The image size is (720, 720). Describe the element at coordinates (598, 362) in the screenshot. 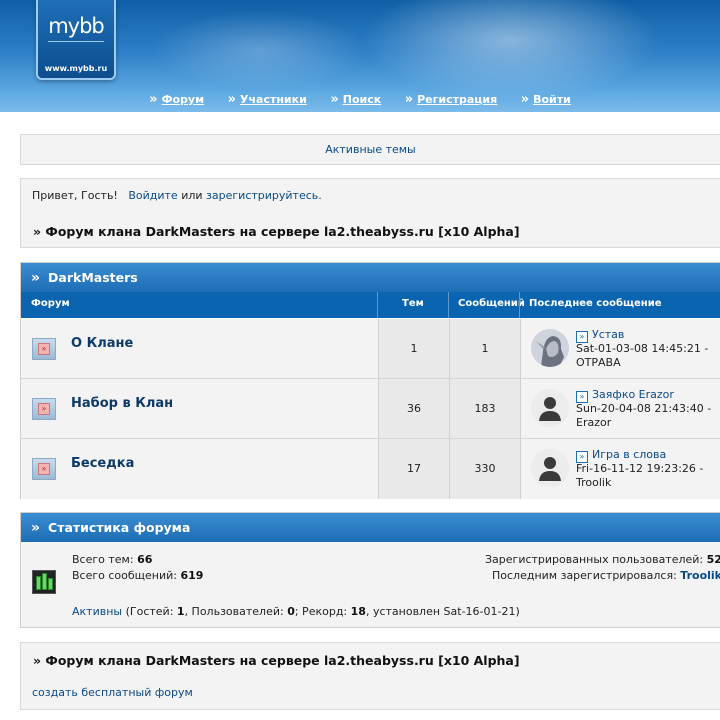

I see `last-post-author: ОТРАВА` at that location.